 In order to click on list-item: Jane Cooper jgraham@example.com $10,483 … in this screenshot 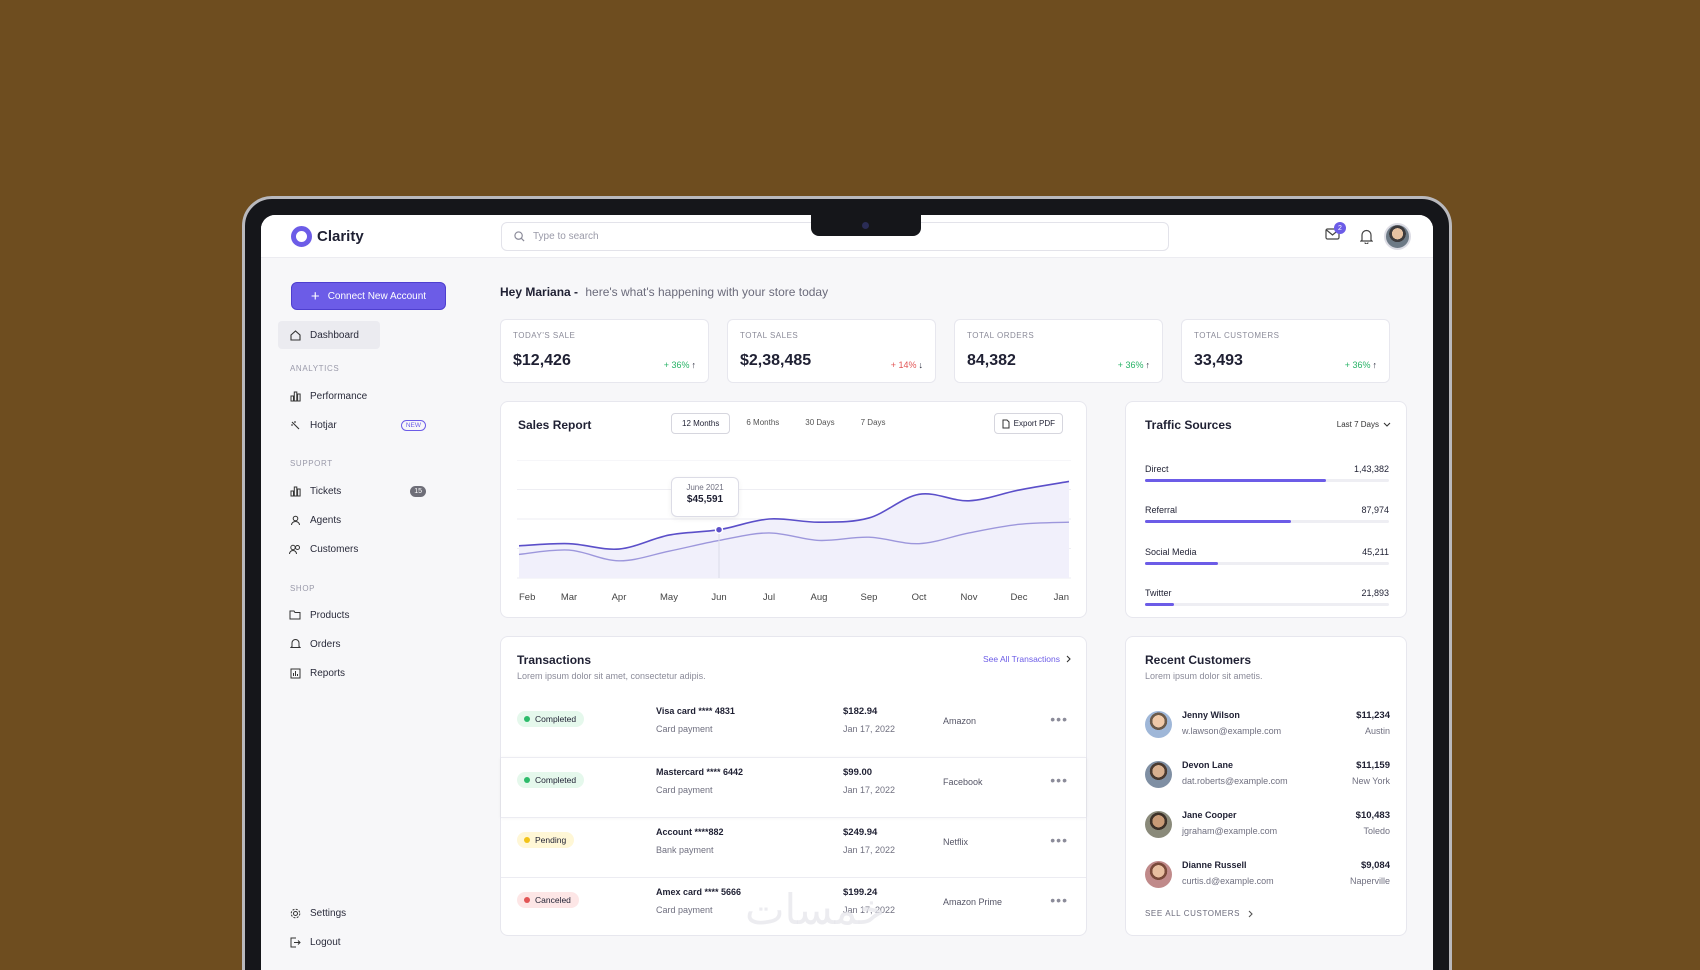, I will do `click(1267, 827)`.